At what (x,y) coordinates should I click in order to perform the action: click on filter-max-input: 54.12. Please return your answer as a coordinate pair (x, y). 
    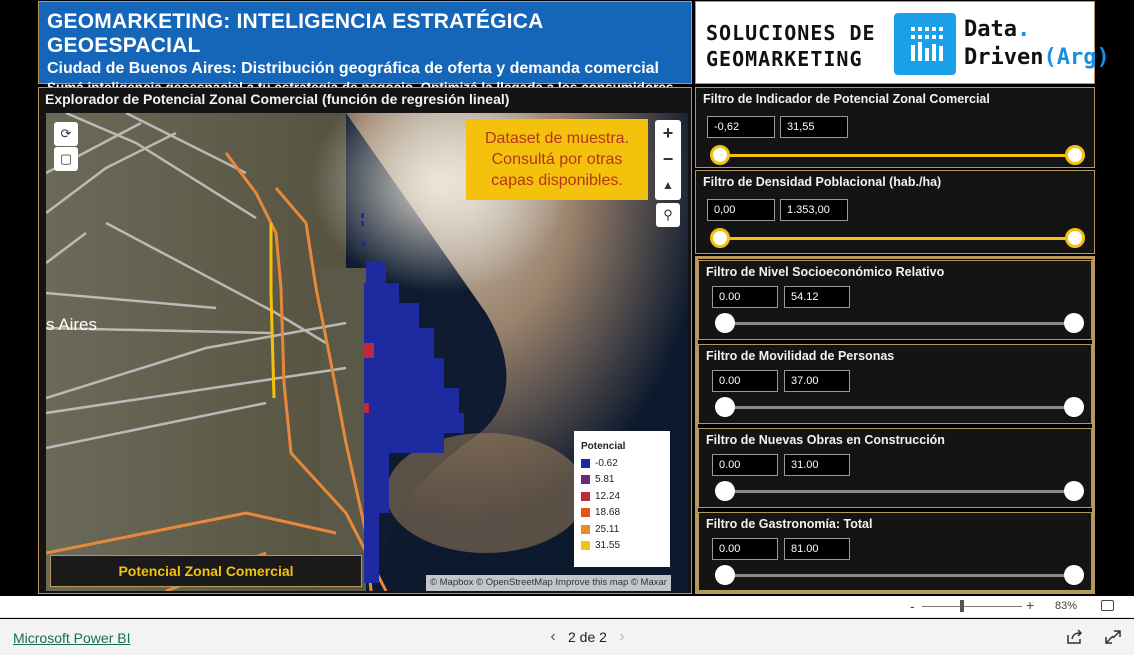
    Looking at the image, I should click on (817, 297).